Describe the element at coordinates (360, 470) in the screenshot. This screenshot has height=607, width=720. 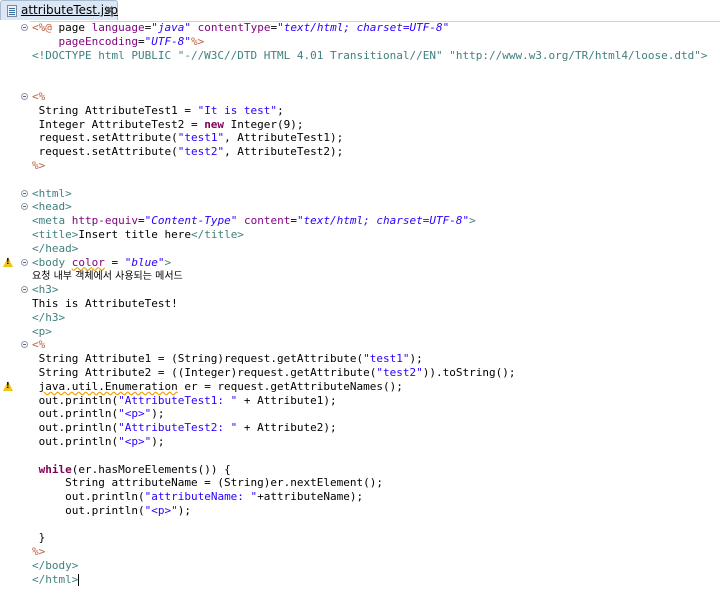
I see `code-line: while(er.hasMoreElements()) {` at that location.